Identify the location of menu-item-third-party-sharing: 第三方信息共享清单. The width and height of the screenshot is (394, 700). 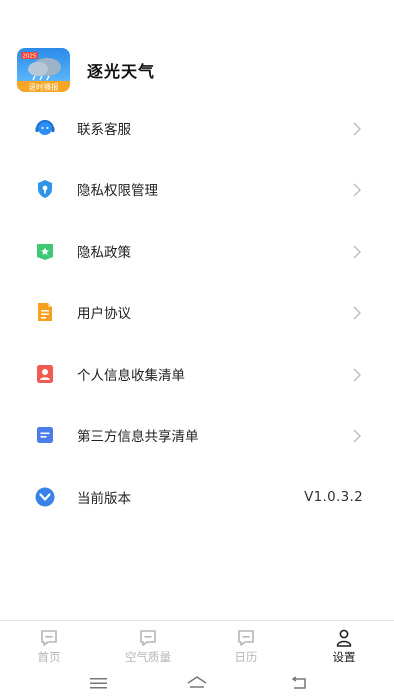
(197, 436).